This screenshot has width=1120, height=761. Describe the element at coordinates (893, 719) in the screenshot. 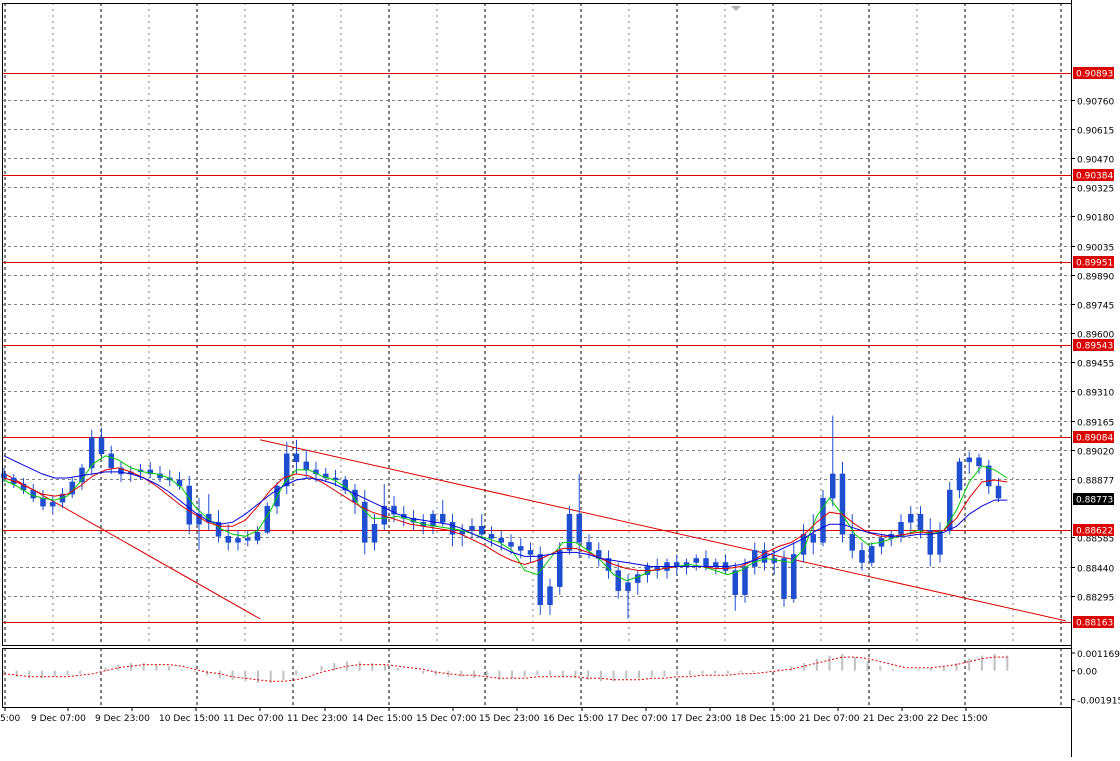

I see `time-tick-label: 21 Dec 23:00` at that location.